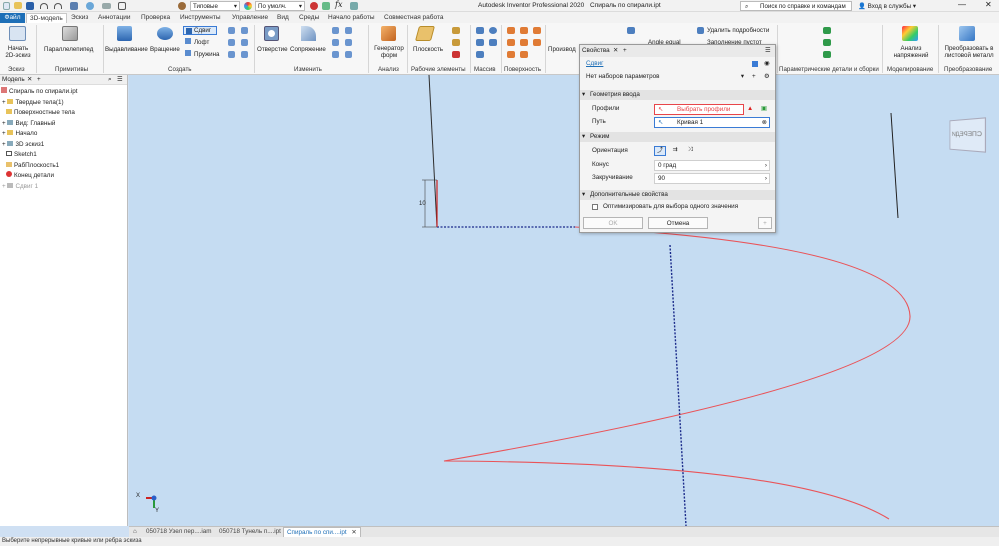 The image size is (999, 546). Describe the element at coordinates (690, 151) in the screenshot. I see `orientation-guide-button: ⤨` at that location.